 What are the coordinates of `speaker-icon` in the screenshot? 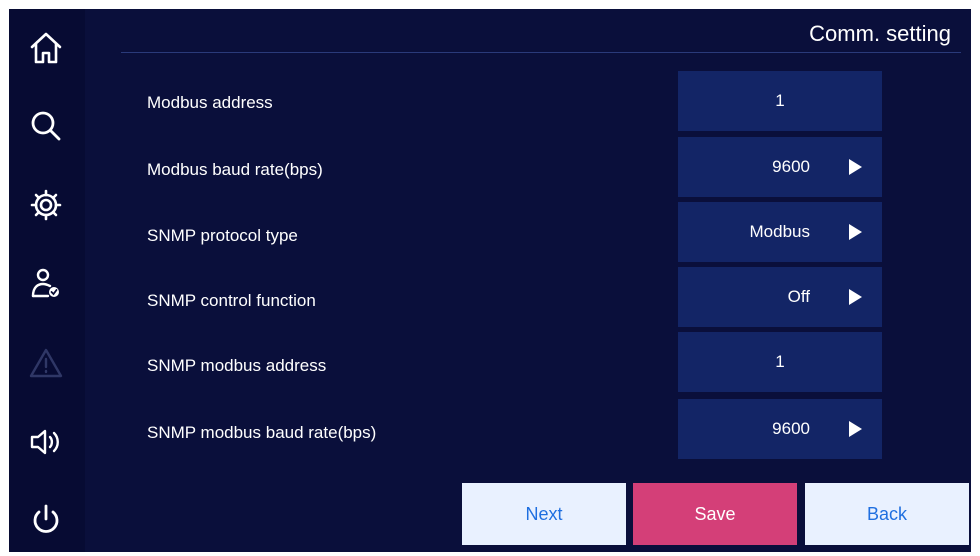 It's located at (46, 444).